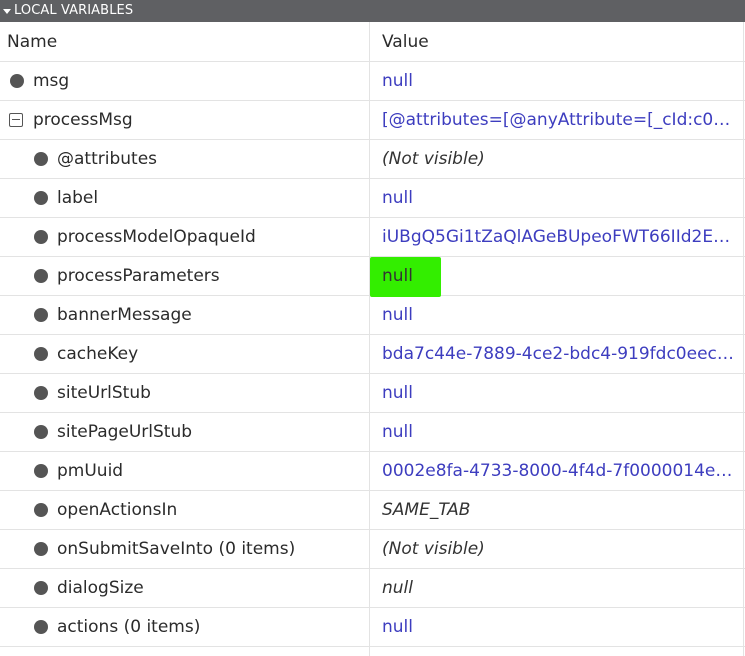  I want to click on variable-name: processMsg, so click(83, 120).